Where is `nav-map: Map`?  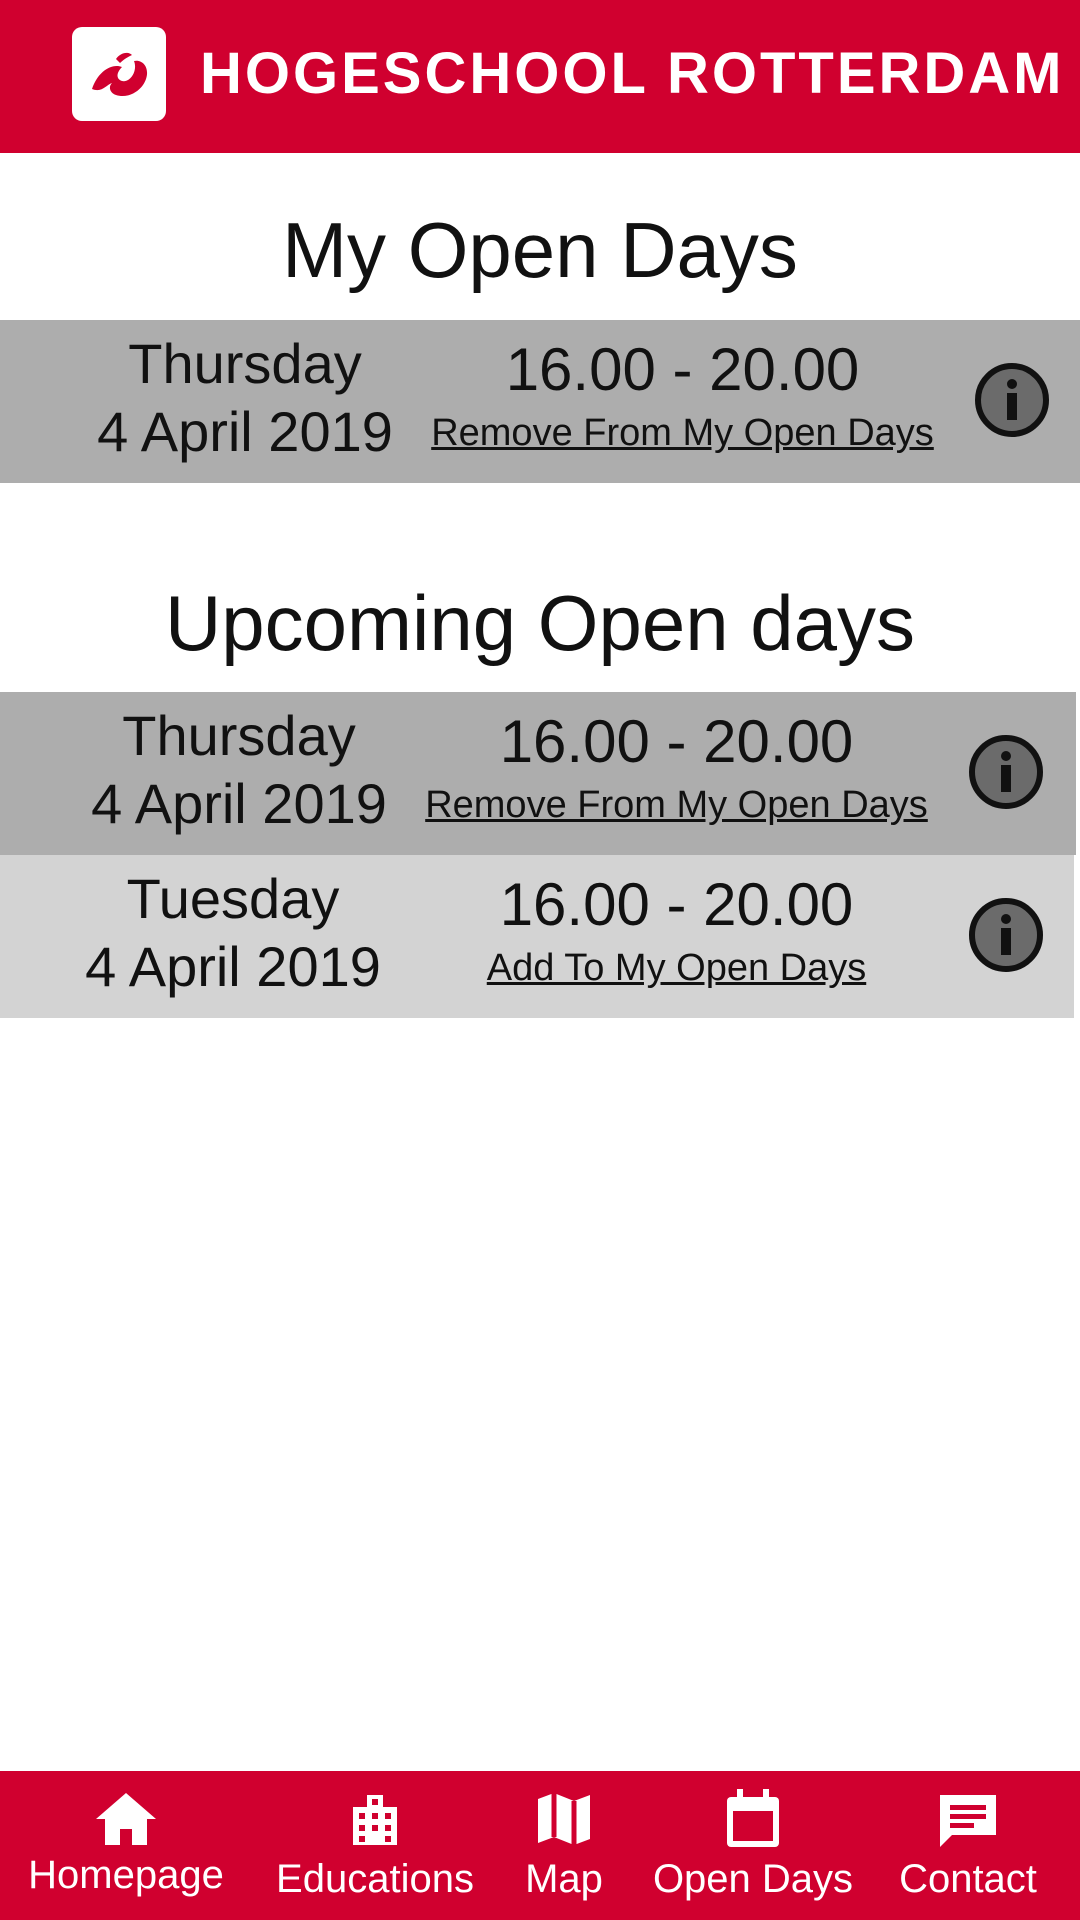 nav-map: Map is located at coordinates (564, 1845).